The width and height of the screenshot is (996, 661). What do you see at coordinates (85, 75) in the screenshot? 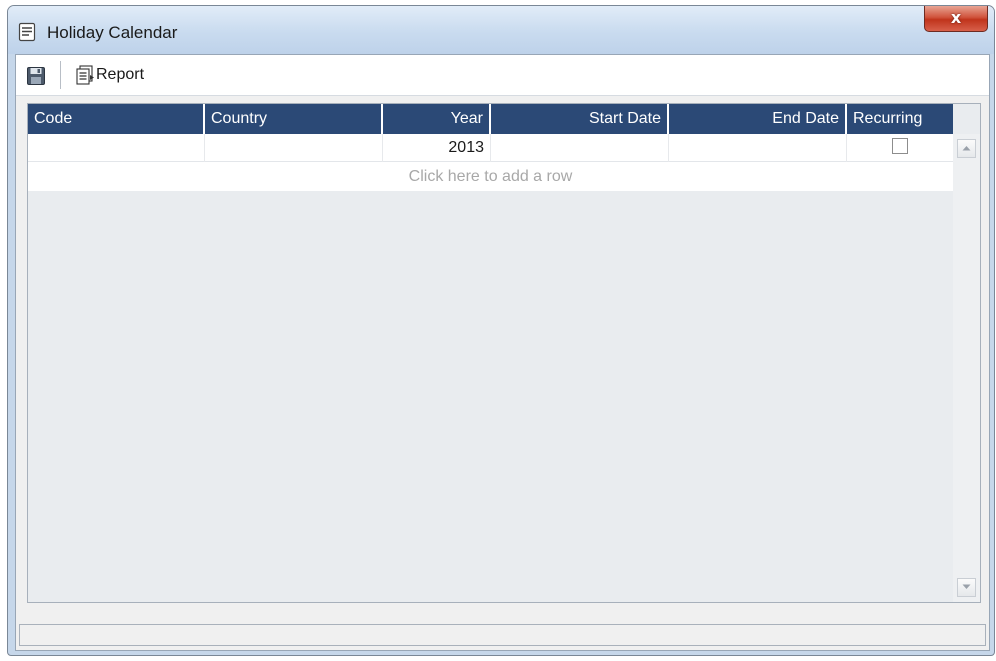
I see `report-document-icon` at bounding box center [85, 75].